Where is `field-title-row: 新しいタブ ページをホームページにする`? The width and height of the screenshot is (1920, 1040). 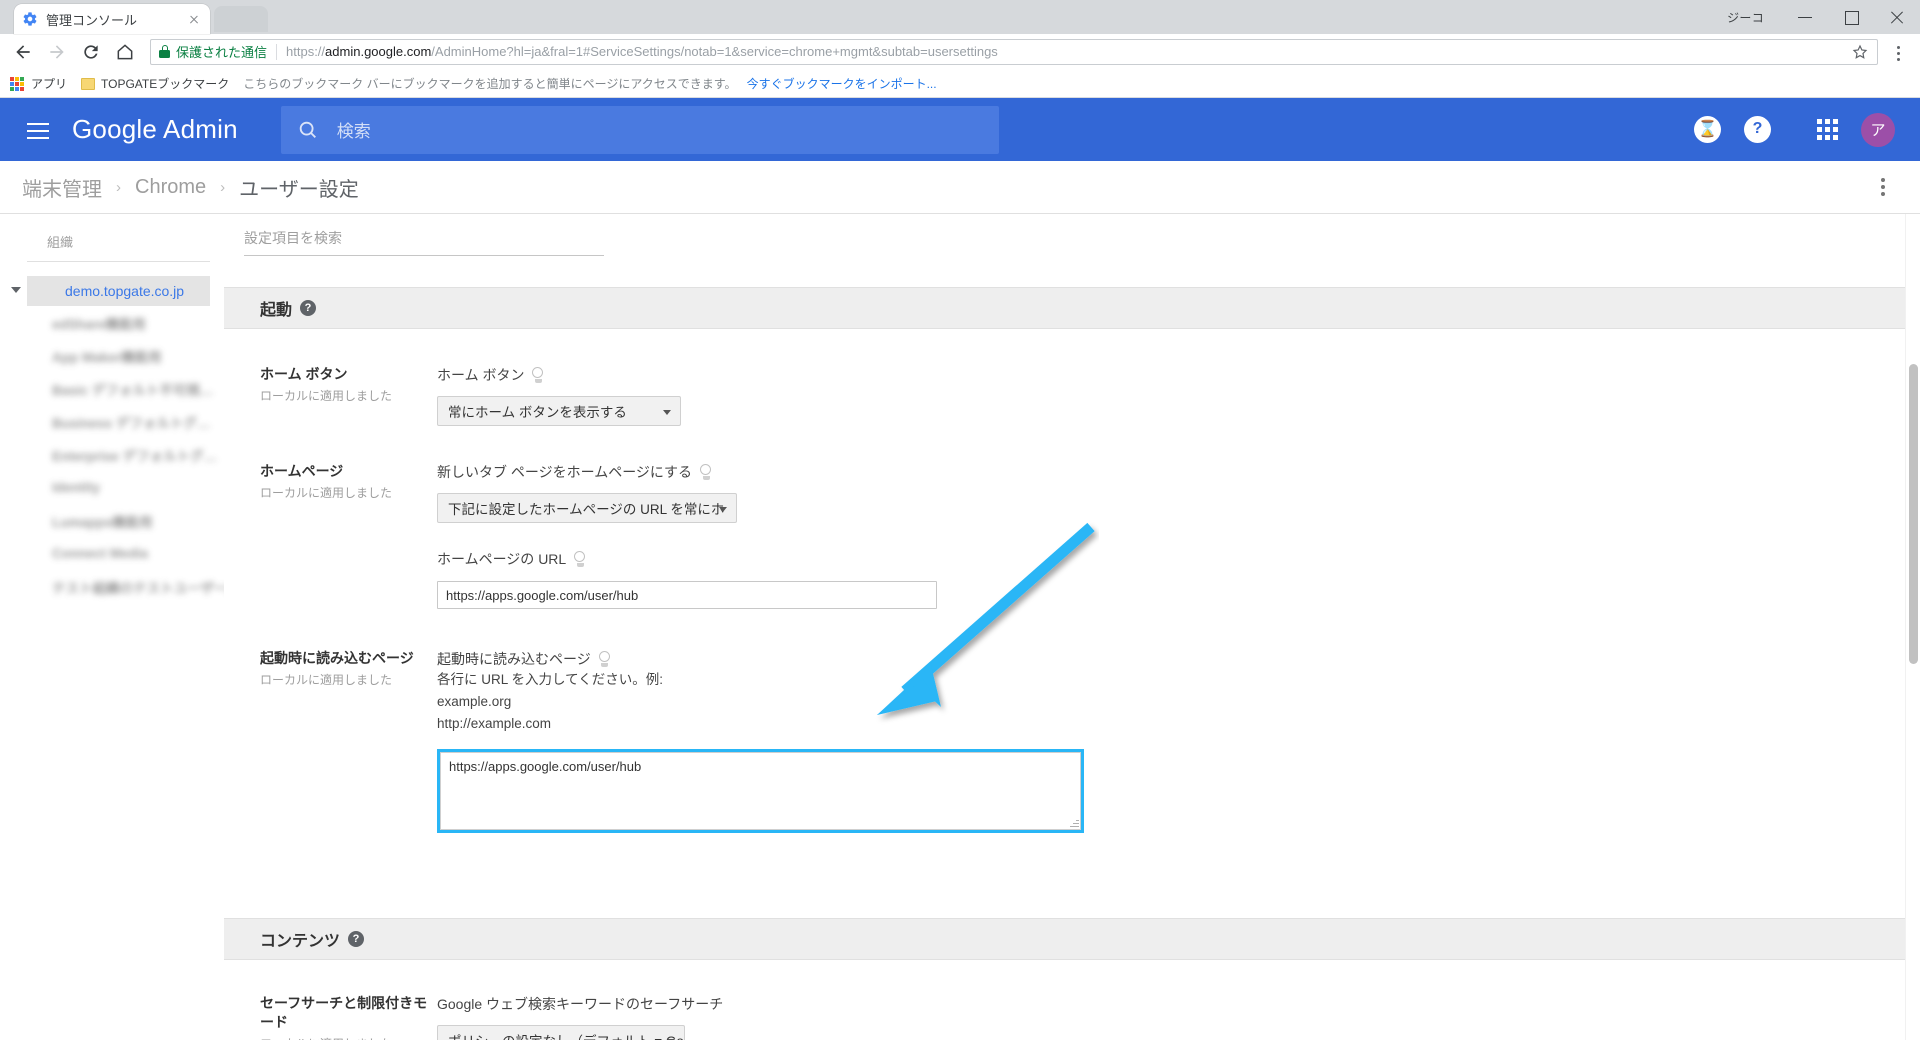
field-title-row: 新しいタブ ページをホームページにする is located at coordinates (1178, 472).